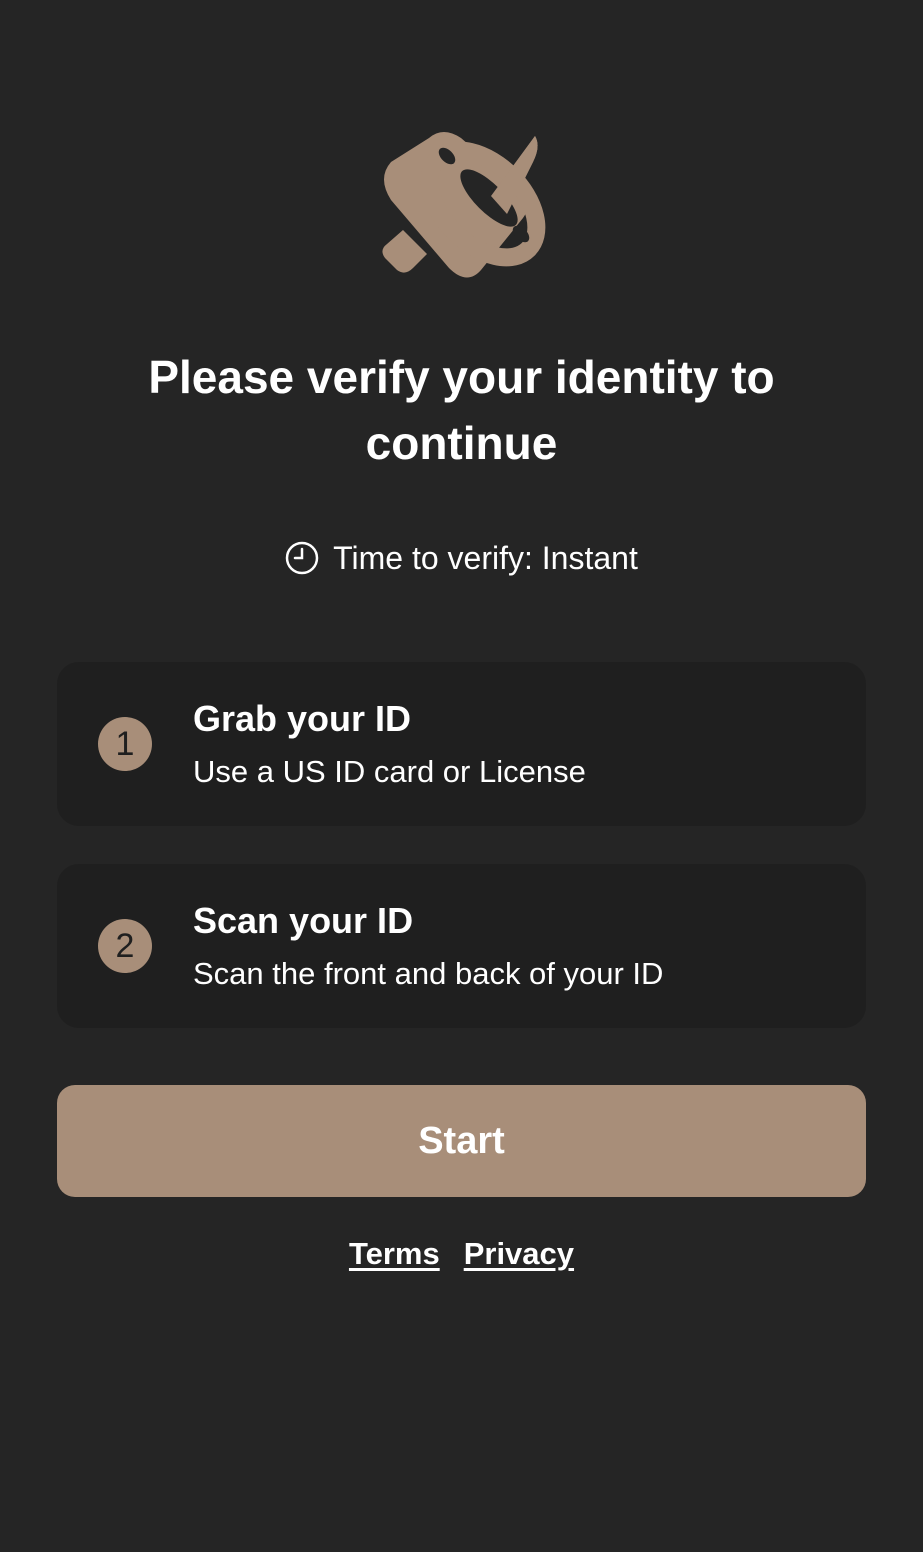  What do you see at coordinates (389, 771) in the screenshot?
I see `step-description: Use a US ID card or License` at bounding box center [389, 771].